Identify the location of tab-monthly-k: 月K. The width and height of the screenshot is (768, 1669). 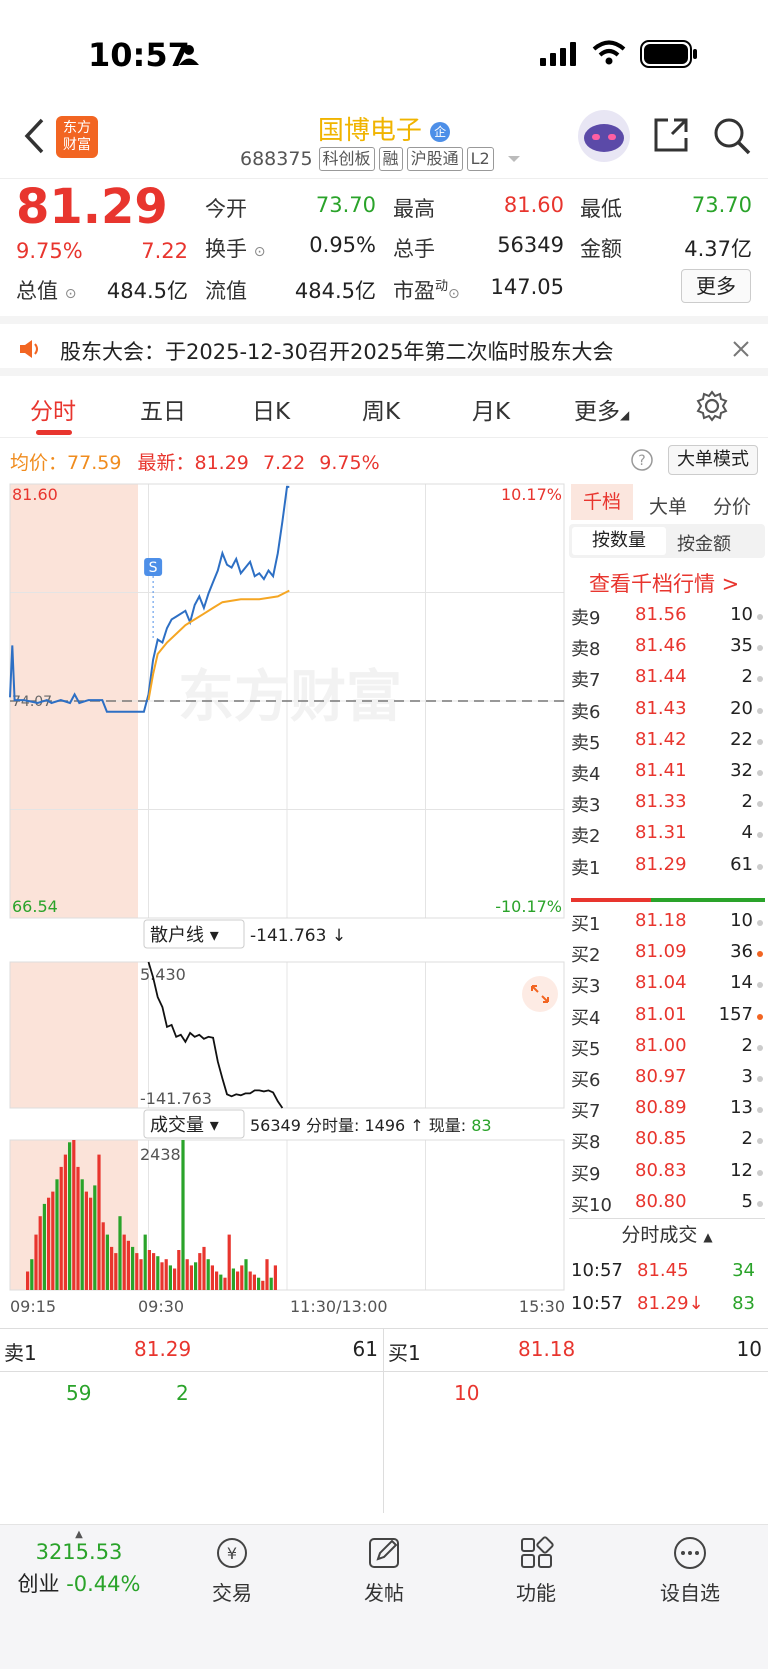
(491, 409).